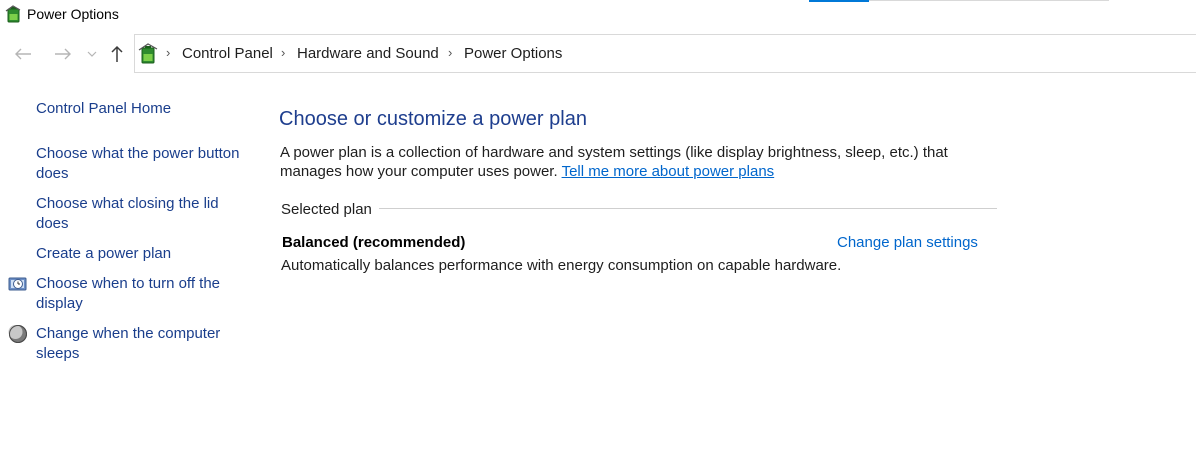 The width and height of the screenshot is (1196, 451). I want to click on breadcrumb-hardware-and-sound: Hardware and Sound, so click(368, 53).